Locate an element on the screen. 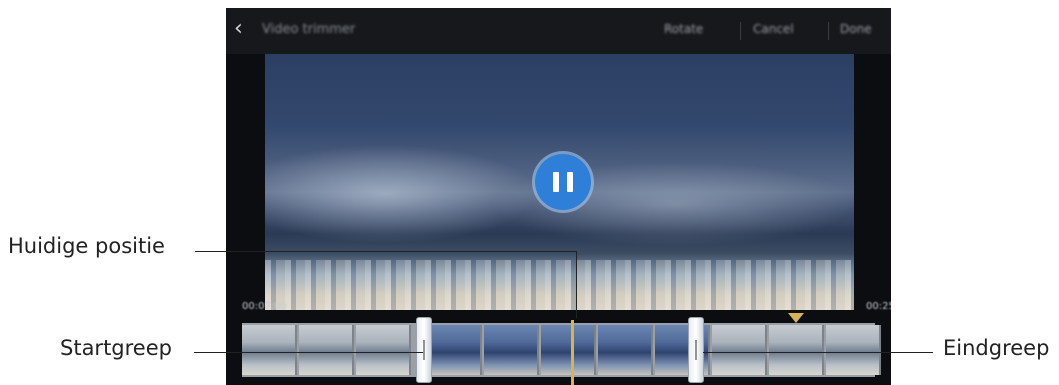  done-button: Done is located at coordinates (856, 29).